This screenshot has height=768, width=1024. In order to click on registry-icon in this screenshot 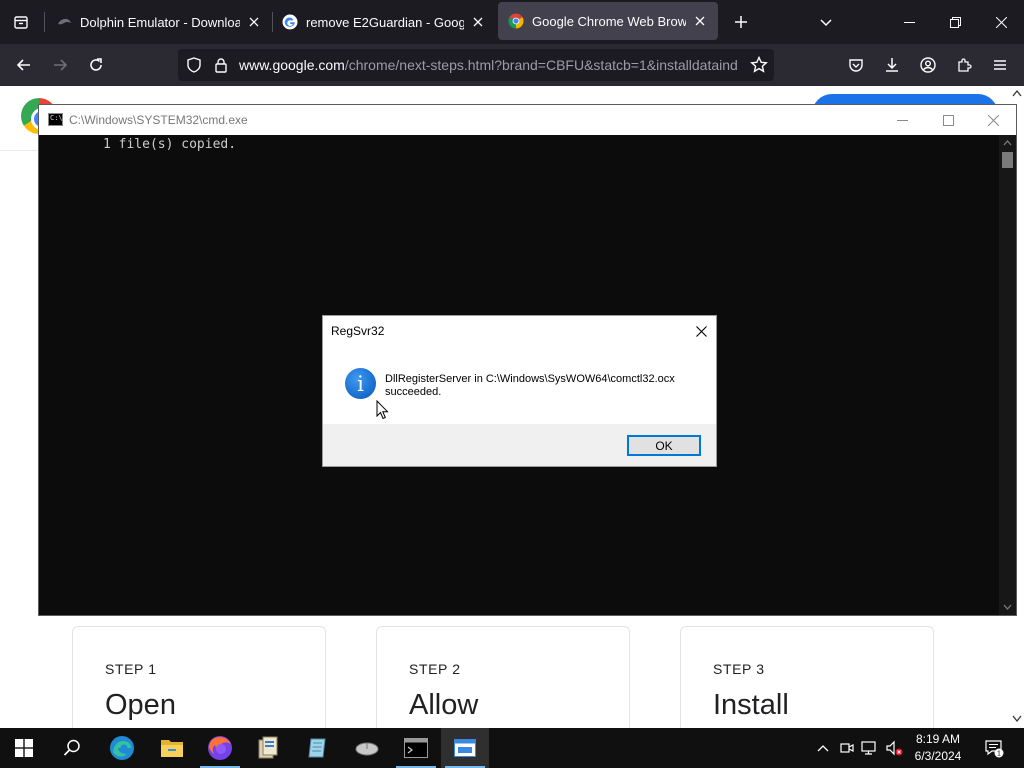, I will do `click(268, 747)`.